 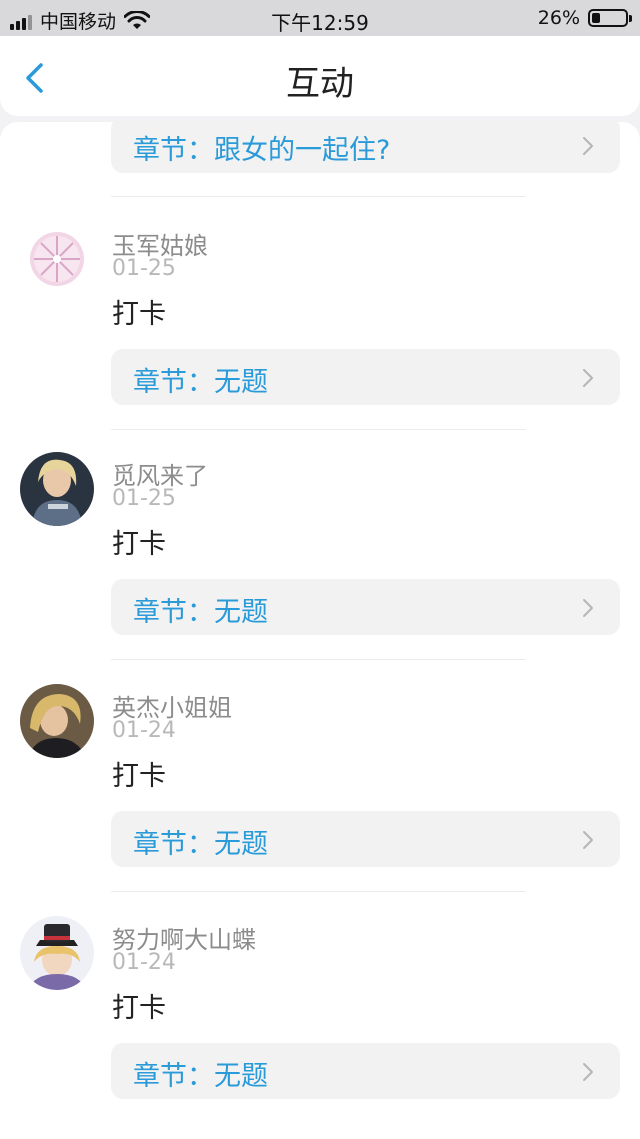 What do you see at coordinates (262, 150) in the screenshot?
I see `chapter-label: 章节：跟女的一起住?` at bounding box center [262, 150].